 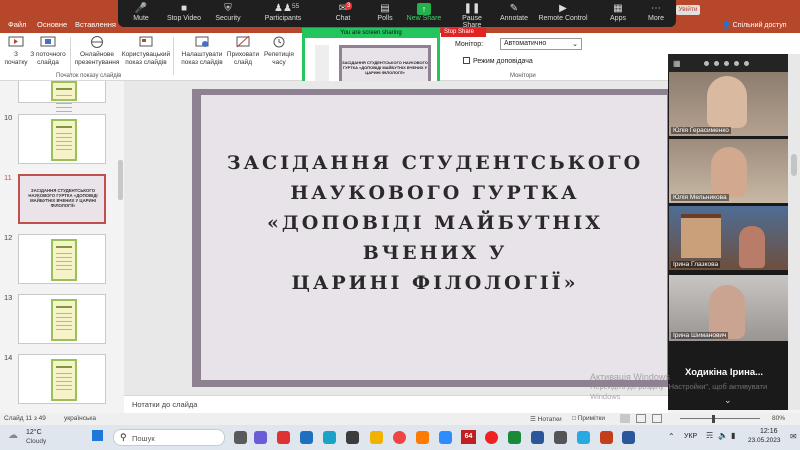 What do you see at coordinates (202, 51) in the screenshot?
I see `setup-show-button: Налаштувати показ слайдів` at bounding box center [202, 51].